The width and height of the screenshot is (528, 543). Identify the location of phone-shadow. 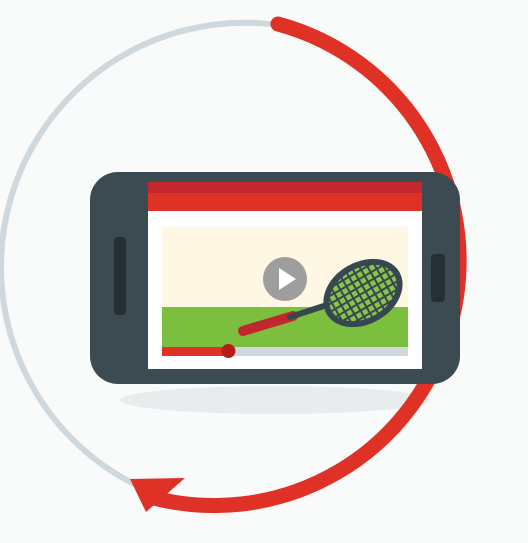
(275, 400).